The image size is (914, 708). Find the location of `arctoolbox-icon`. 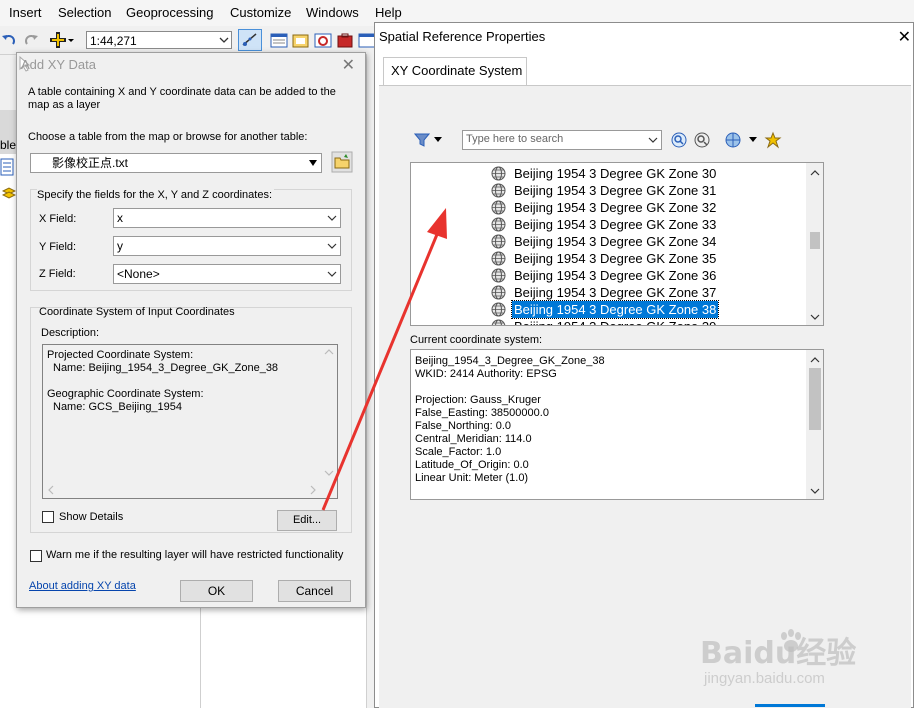

arctoolbox-icon is located at coordinates (345, 41).